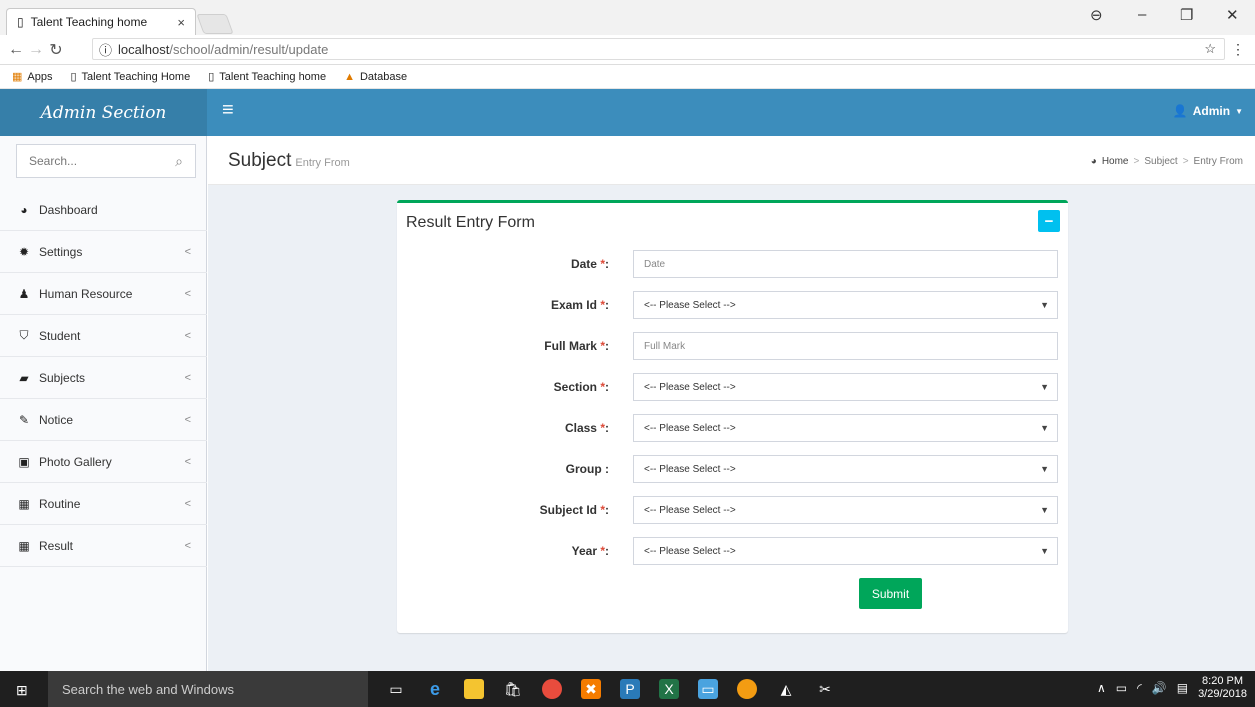 Image resolution: width=1255 pixels, height=707 pixels. Describe the element at coordinates (1115, 161) in the screenshot. I see `breadcrumb-home: Home` at that location.